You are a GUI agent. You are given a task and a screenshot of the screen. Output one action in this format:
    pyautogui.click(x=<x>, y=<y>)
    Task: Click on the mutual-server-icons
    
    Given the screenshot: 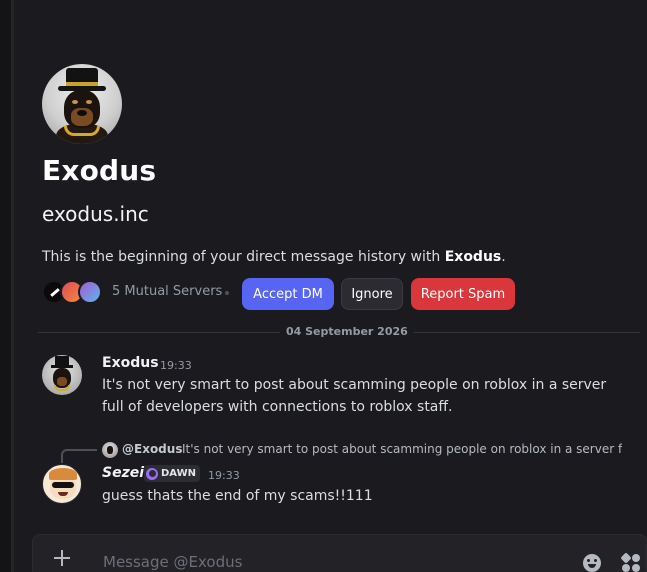 What is the action you would take?
    pyautogui.click(x=74, y=292)
    